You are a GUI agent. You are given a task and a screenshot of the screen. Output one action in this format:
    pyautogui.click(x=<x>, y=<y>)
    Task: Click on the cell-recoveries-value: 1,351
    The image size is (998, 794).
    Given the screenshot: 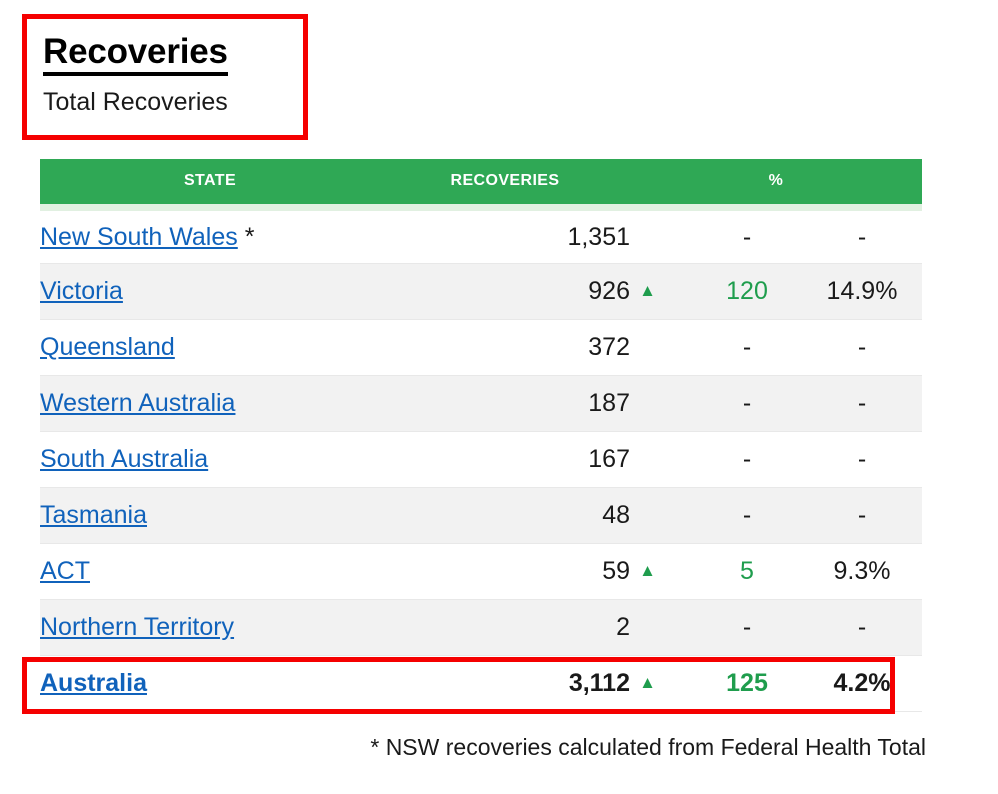 What is the action you would take?
    pyautogui.click(x=505, y=235)
    